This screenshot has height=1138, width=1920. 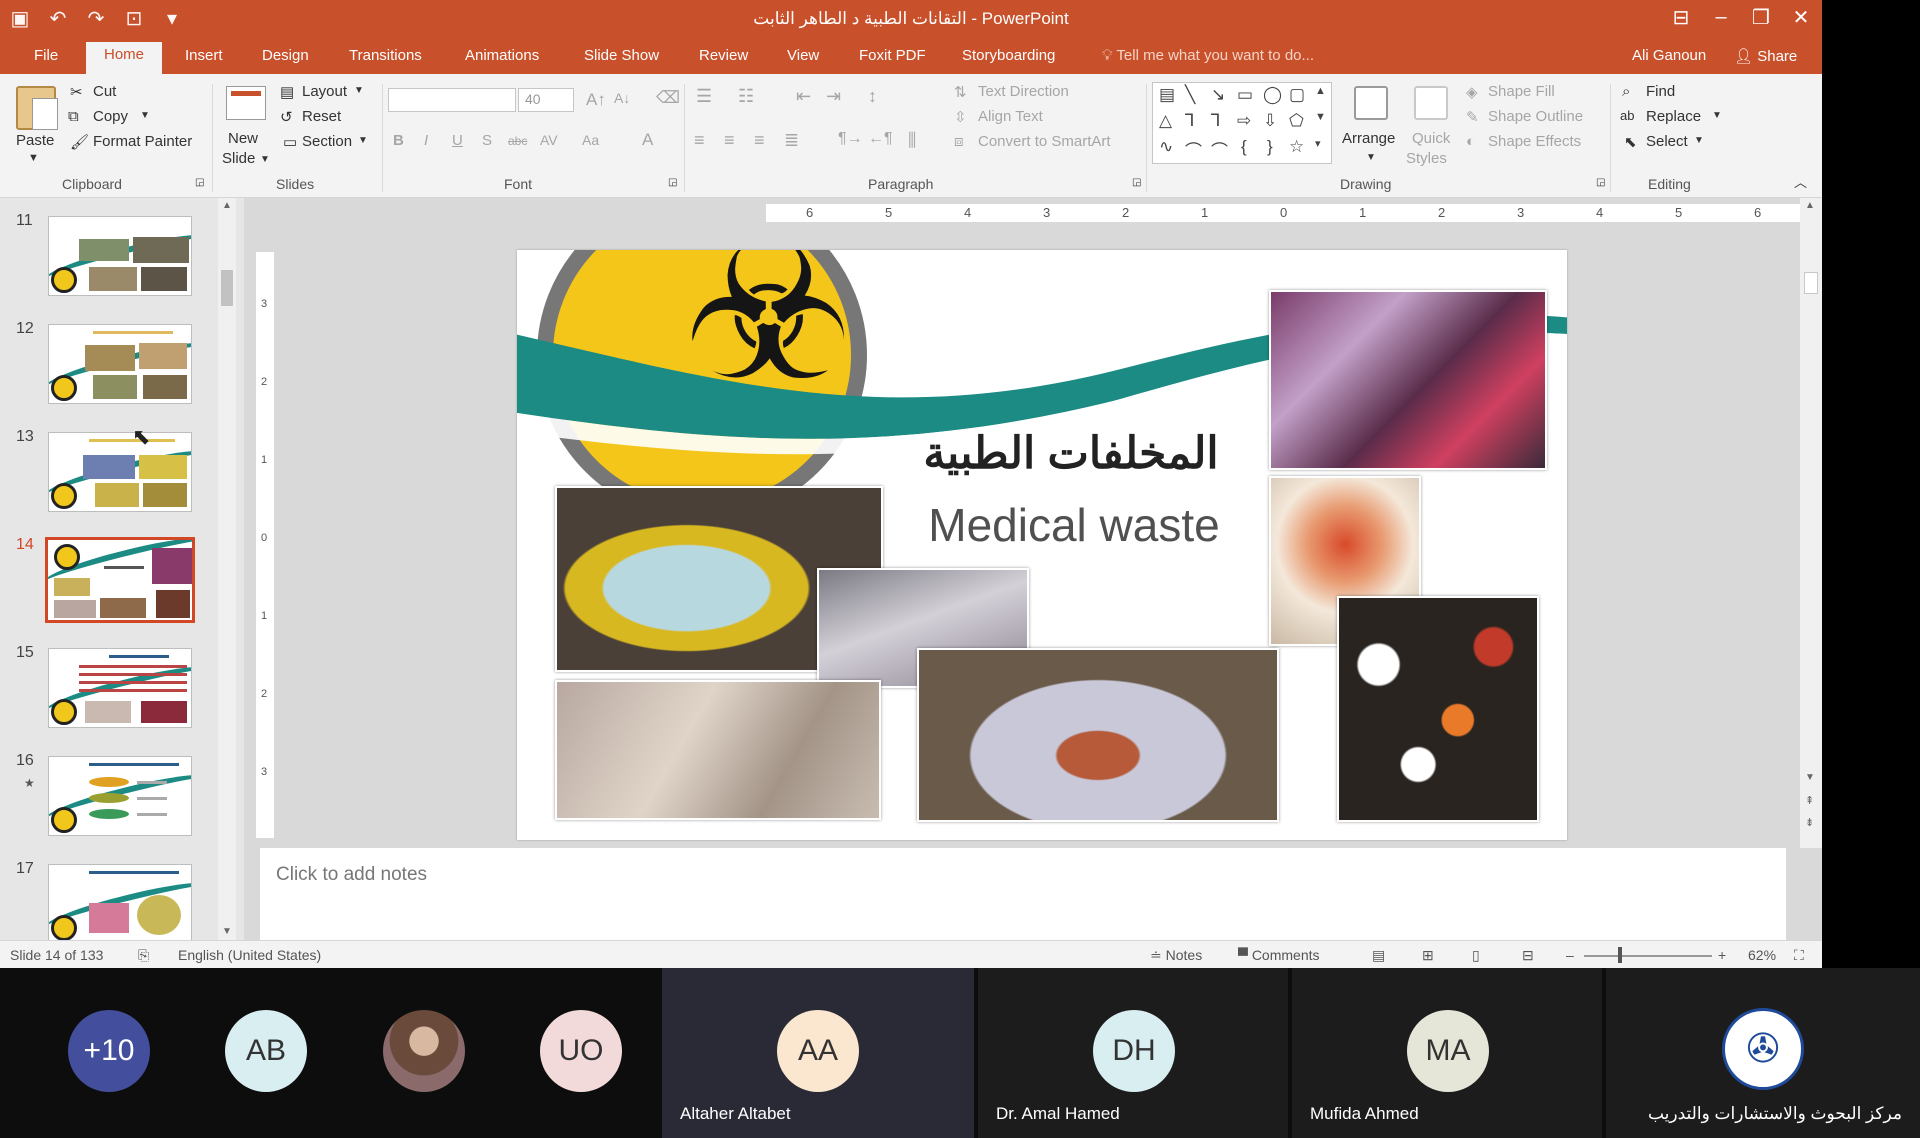 I want to click on oval-shape-icon: ◯, so click(x=1272, y=95).